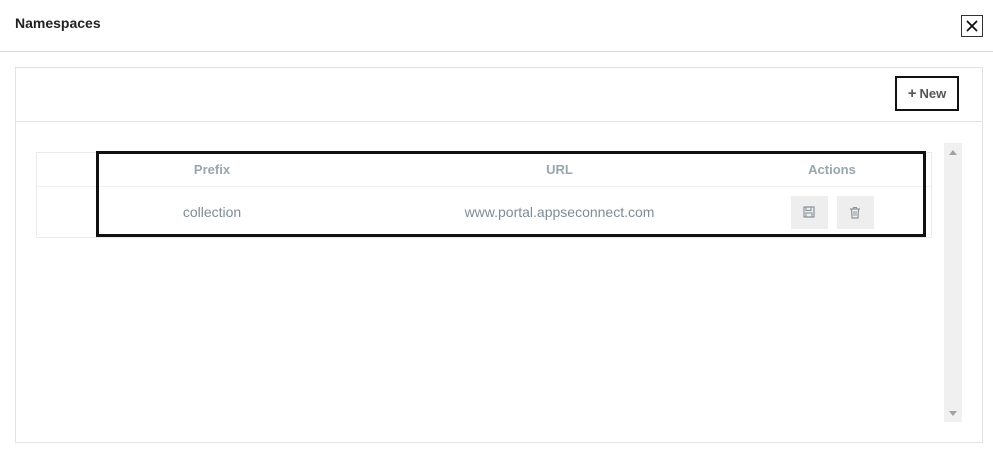 Image resolution: width=993 pixels, height=462 pixels. I want to click on delete-button, so click(855, 212).